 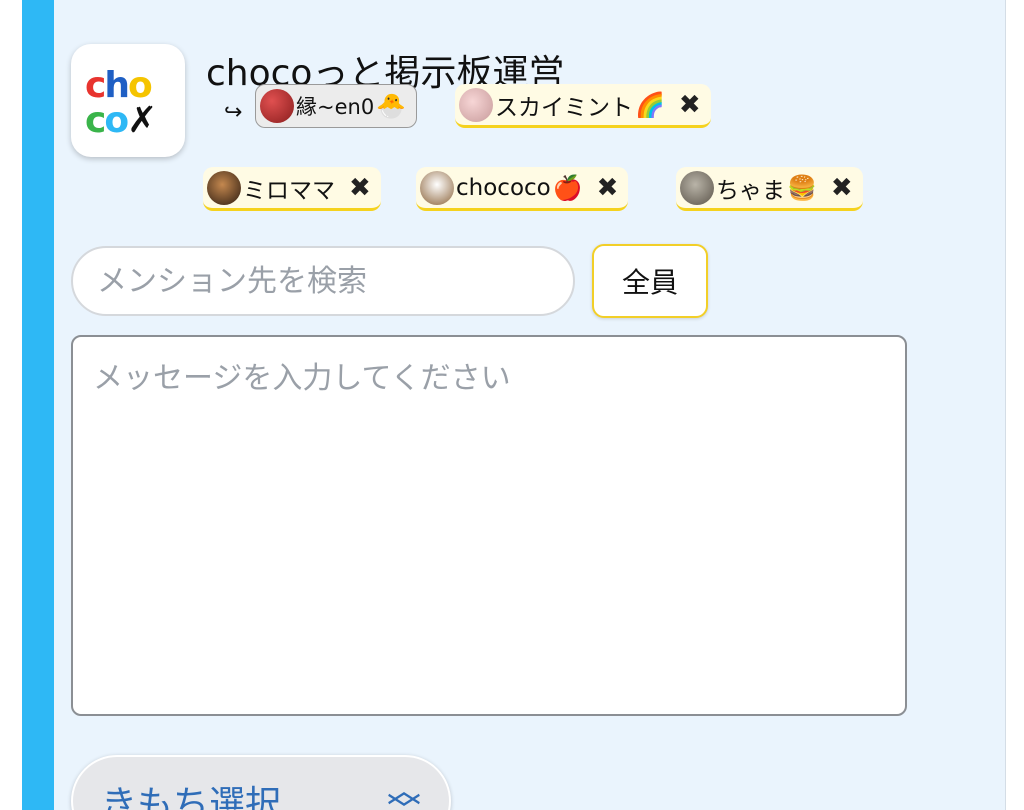 I want to click on logo-line-2: co✗, so click(x=121, y=120).